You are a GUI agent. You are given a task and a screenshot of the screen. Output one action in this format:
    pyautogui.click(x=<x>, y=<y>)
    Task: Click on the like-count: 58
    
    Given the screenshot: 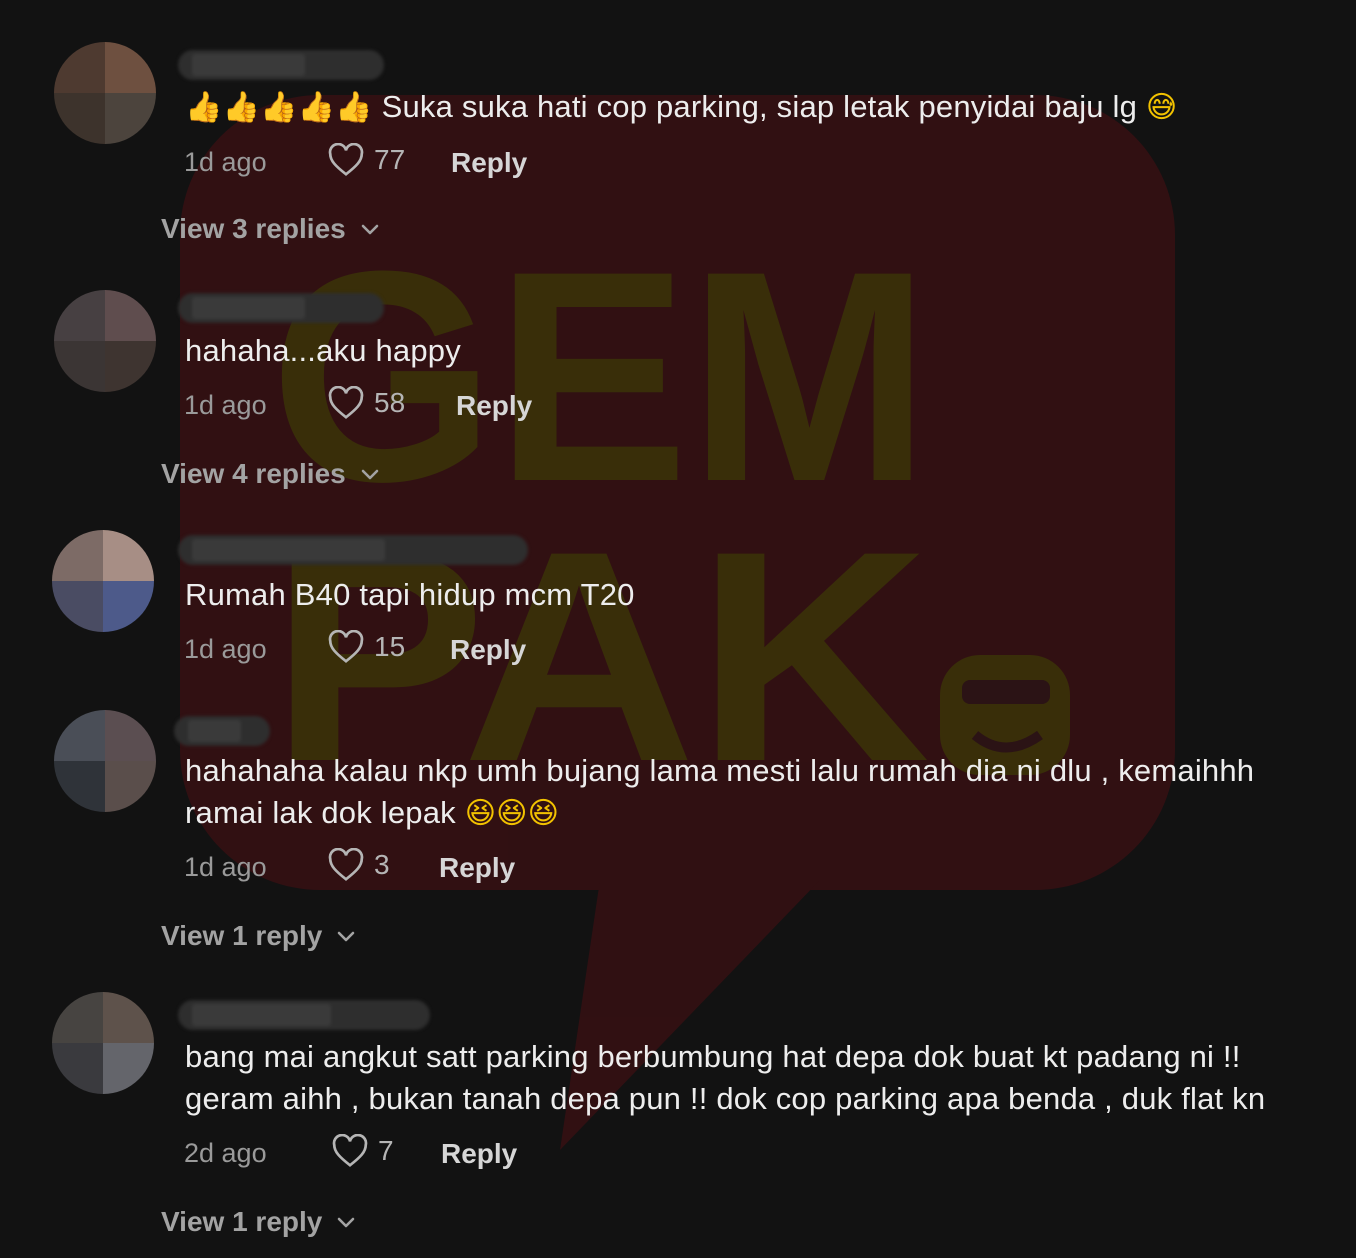 What is the action you would take?
    pyautogui.click(x=390, y=402)
    